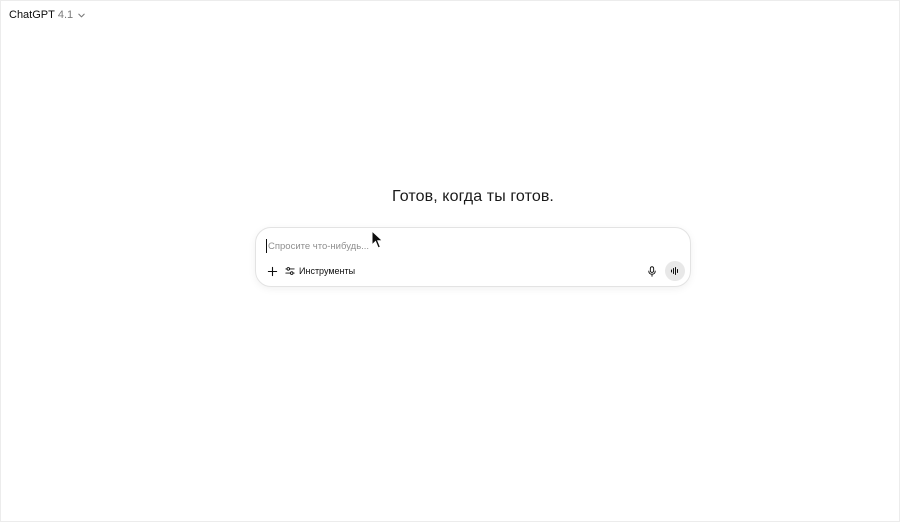 The image size is (900, 522). I want to click on tools-label: Инструменты, so click(327, 271).